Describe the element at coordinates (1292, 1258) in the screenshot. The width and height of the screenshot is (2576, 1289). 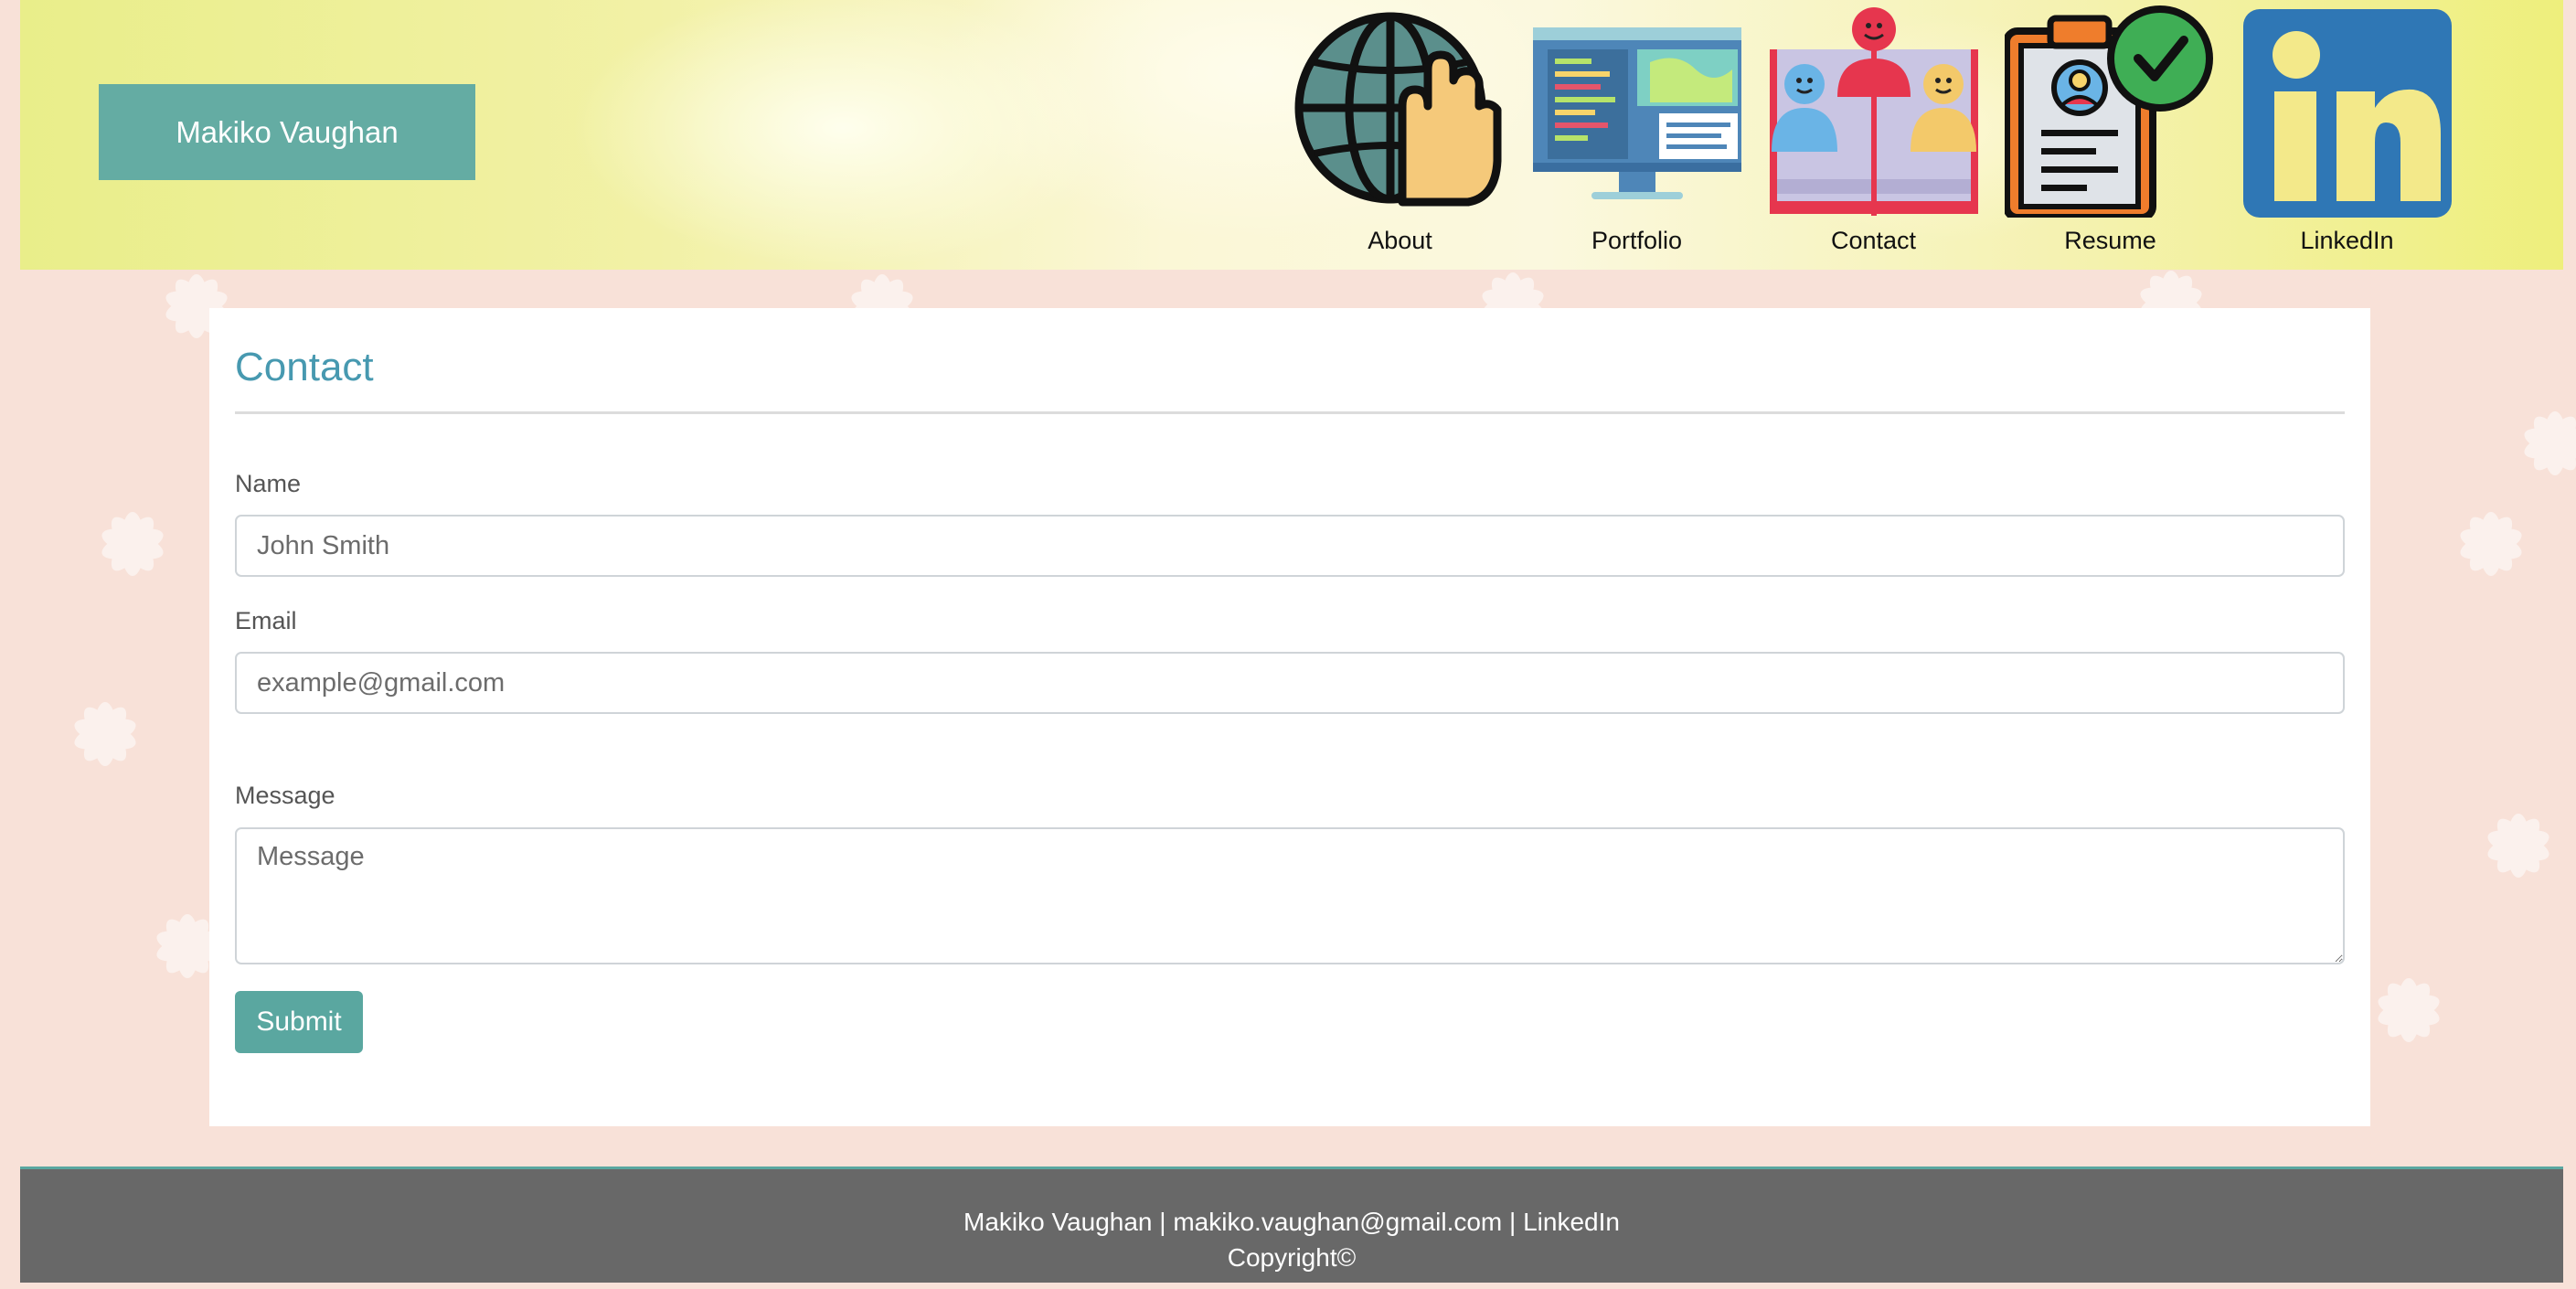
I see `footer-copyright: Copyright©` at that location.